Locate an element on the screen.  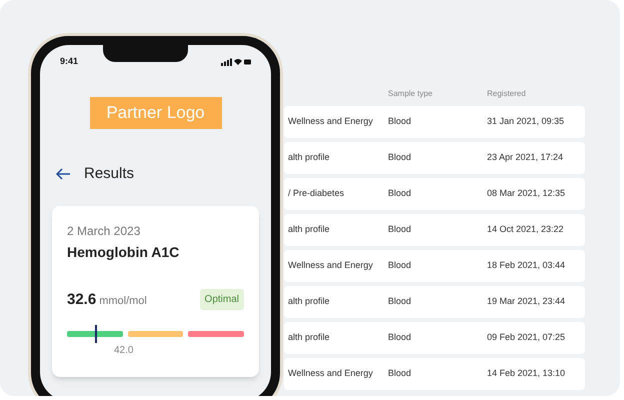
table-cell-text: / Pre-diabetes is located at coordinates (317, 193).